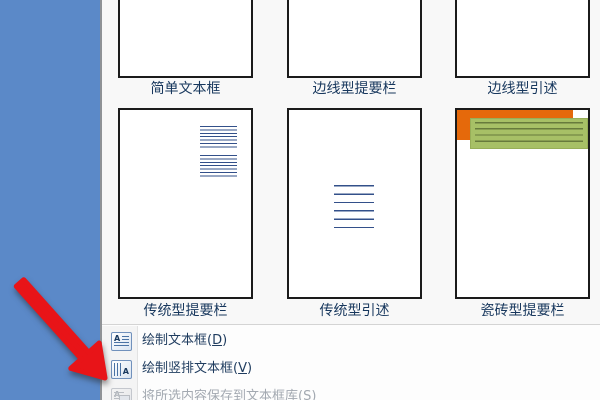  What do you see at coordinates (351, 391) in the screenshot?
I see `menu-item-save-selection-to-gallery: A 将所选内容保存到文本框库(S)` at bounding box center [351, 391].